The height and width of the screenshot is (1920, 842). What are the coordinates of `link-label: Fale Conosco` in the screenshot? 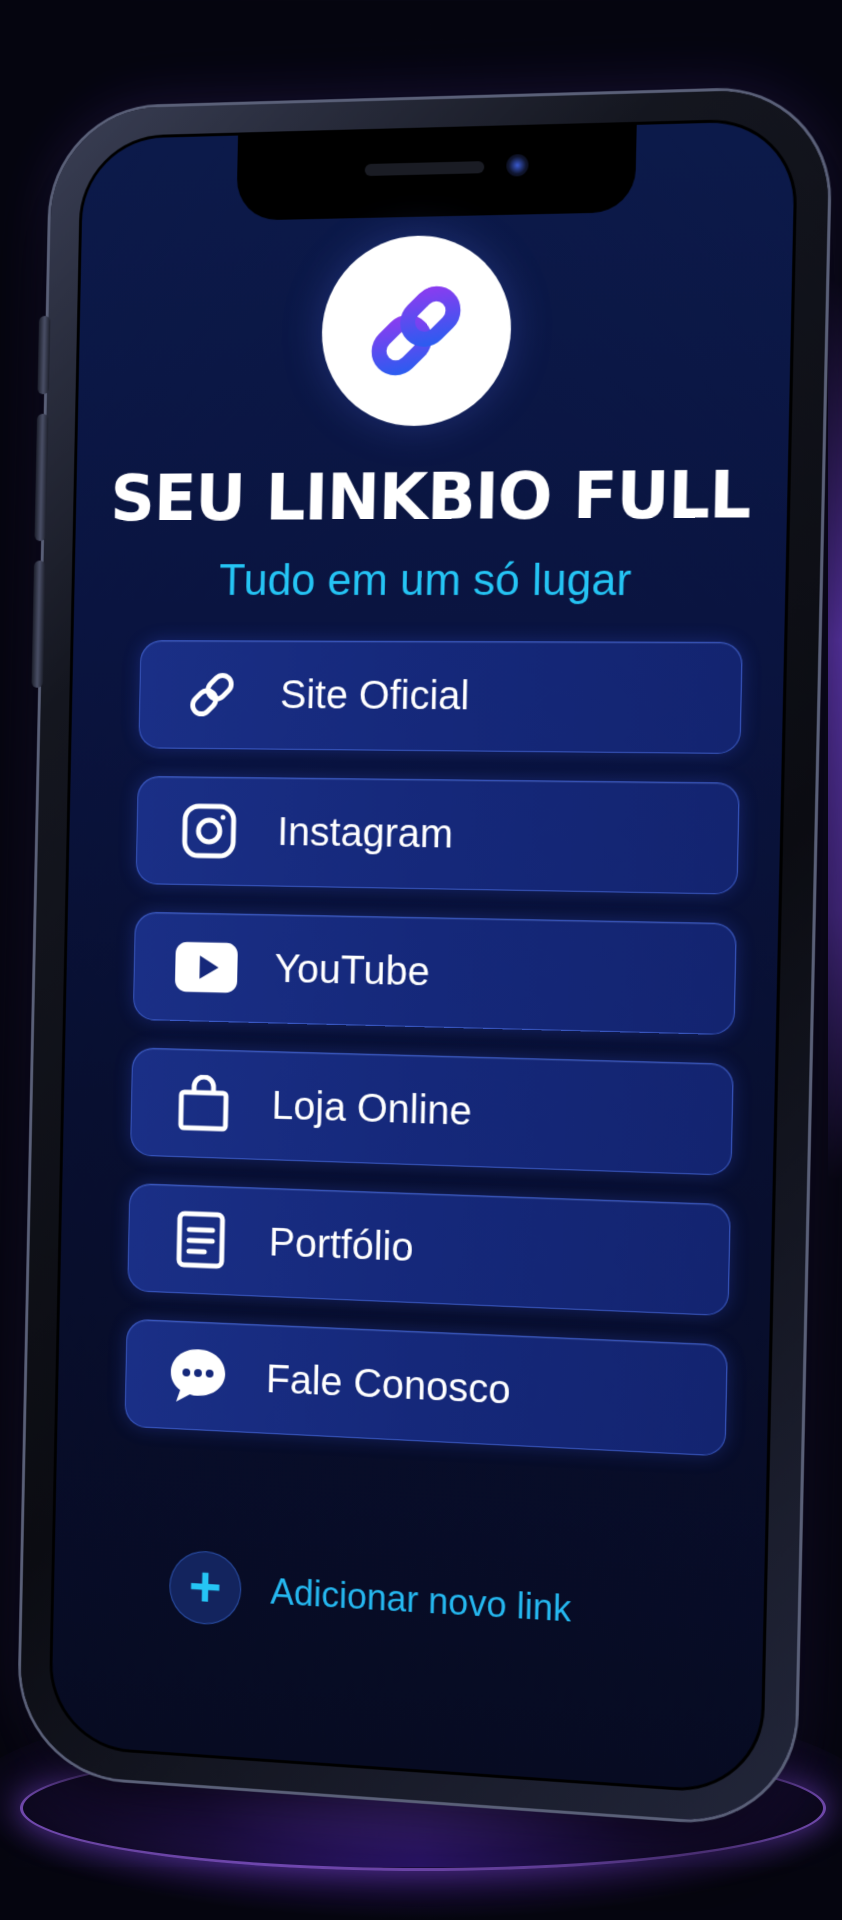 It's located at (388, 1384).